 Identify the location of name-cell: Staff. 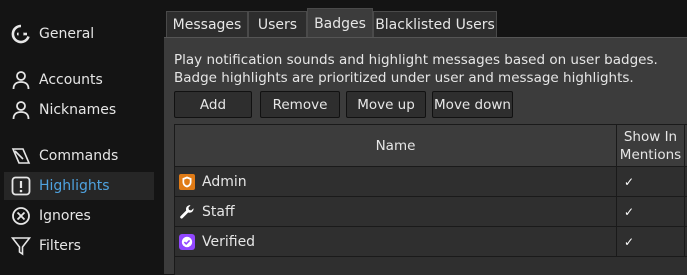
(396, 211).